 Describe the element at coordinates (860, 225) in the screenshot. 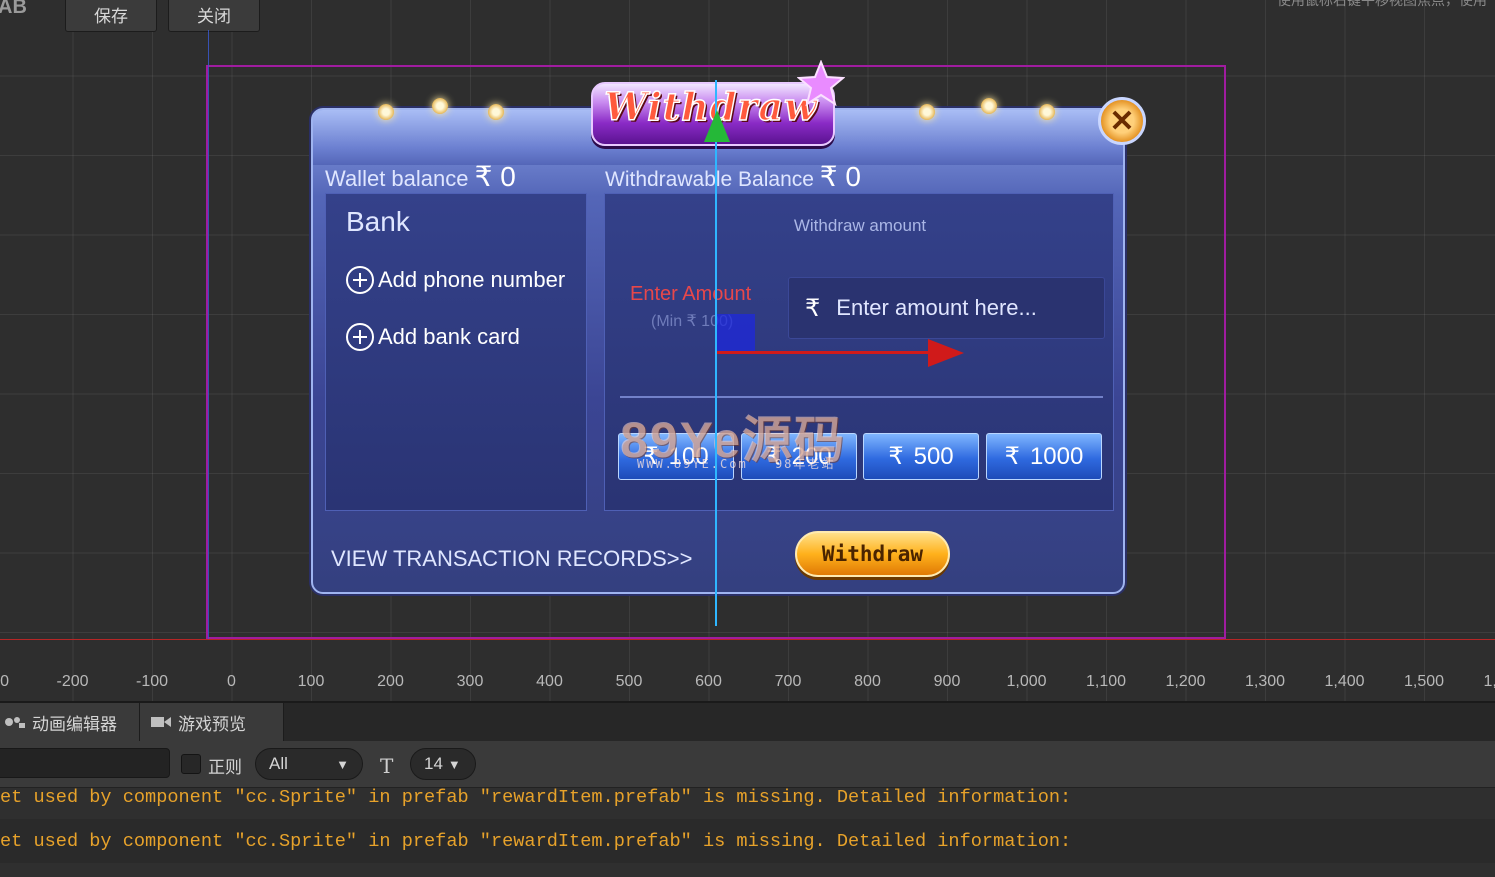

I see `withdraw-amount-label: Withdraw amount` at that location.